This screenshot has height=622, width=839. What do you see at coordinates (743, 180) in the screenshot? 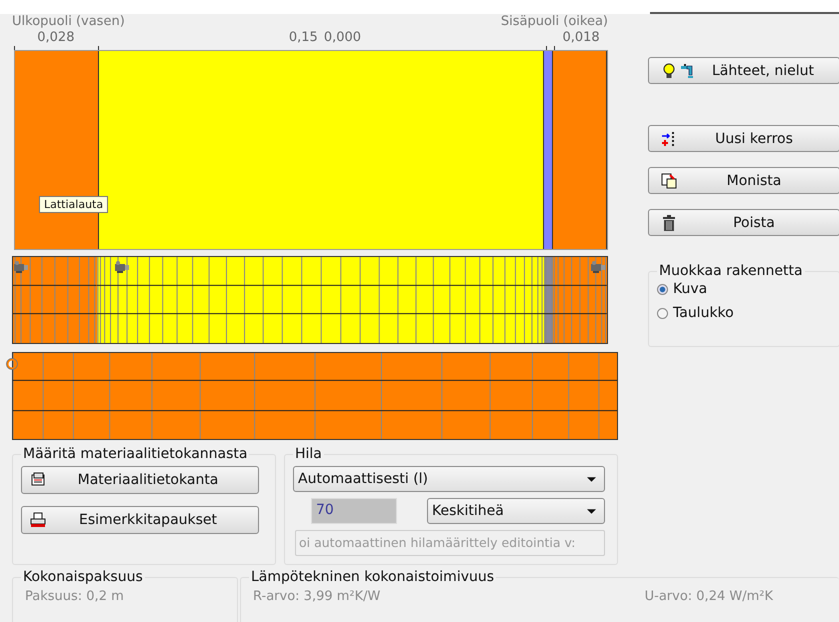
I see `toolbar-button: Monista` at bounding box center [743, 180].